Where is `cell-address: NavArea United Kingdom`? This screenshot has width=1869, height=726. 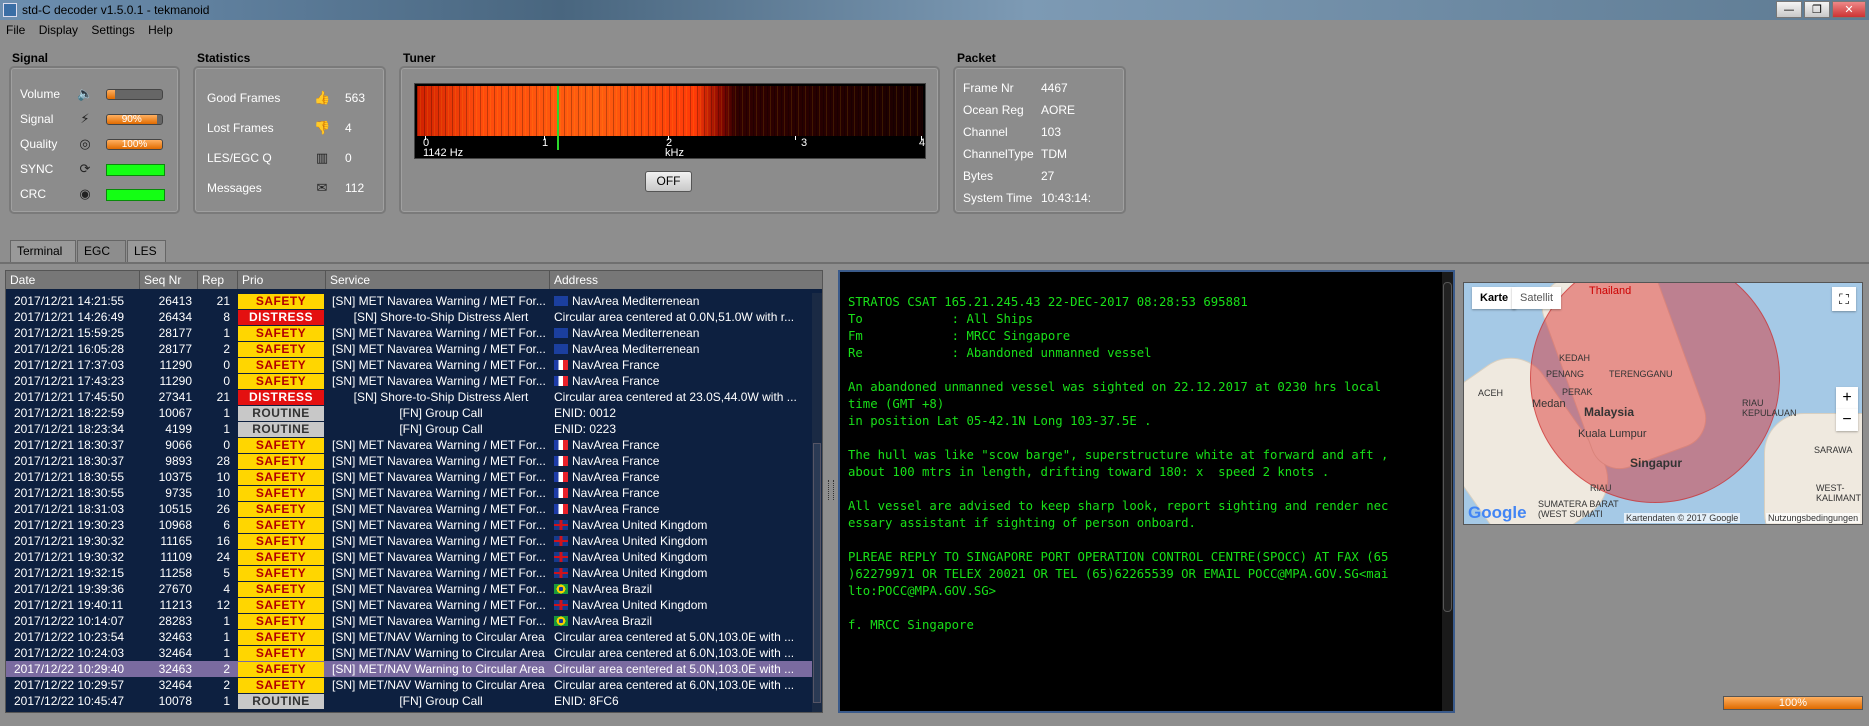 cell-address: NavArea United Kingdom is located at coordinates (682, 573).